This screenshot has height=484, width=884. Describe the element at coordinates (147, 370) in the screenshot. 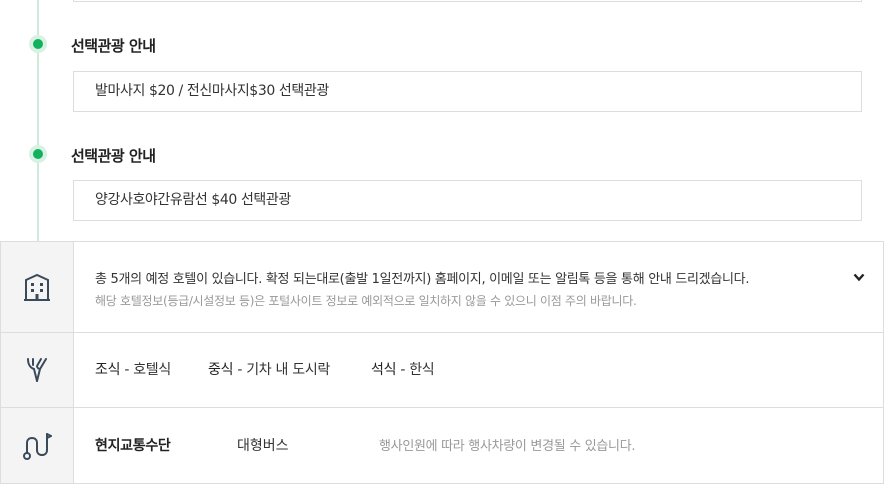

I see `breakfast-value: - 호텔식` at that location.